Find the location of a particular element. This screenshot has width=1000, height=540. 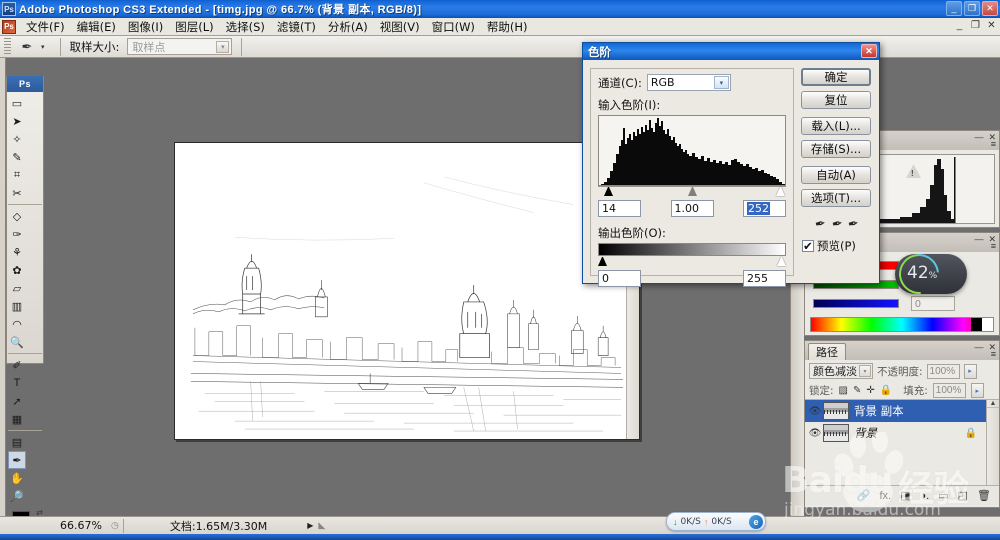

layer-style-fx-icon: fx. is located at coordinates (885, 496).